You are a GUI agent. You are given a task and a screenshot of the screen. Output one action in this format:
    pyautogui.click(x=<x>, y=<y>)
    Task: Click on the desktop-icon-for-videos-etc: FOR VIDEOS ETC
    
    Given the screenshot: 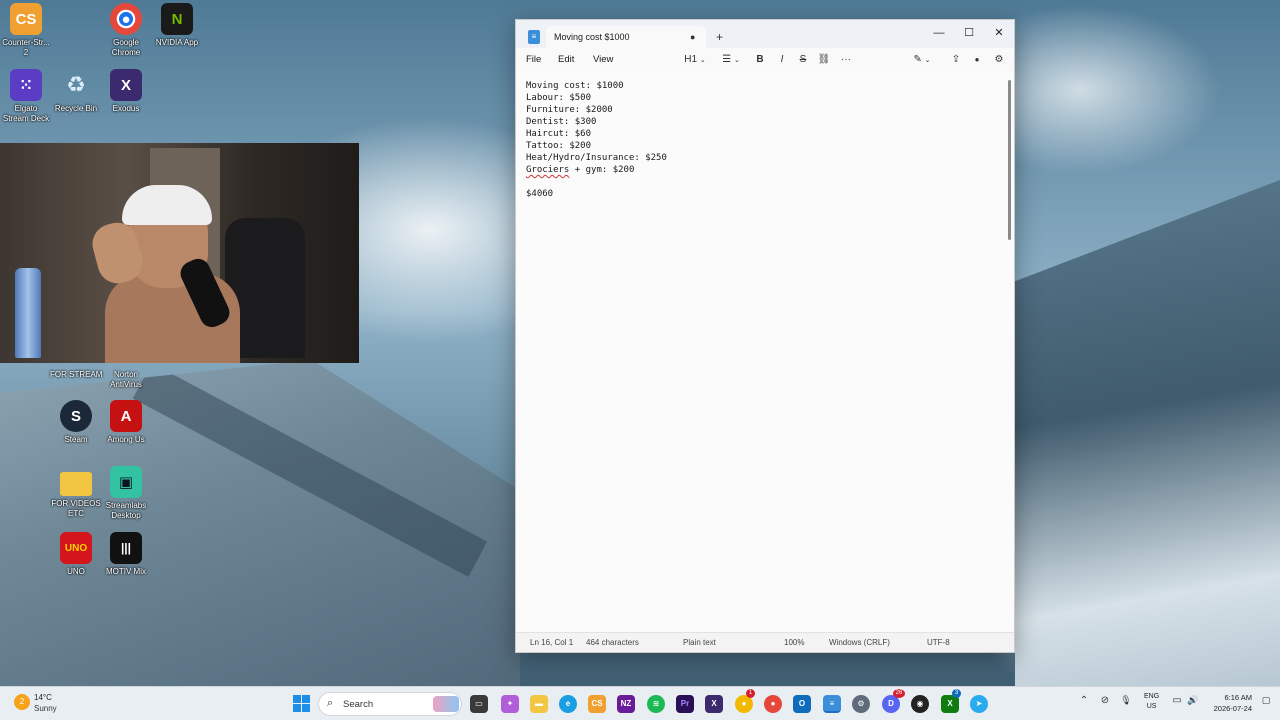 What is the action you would take?
    pyautogui.click(x=76, y=492)
    